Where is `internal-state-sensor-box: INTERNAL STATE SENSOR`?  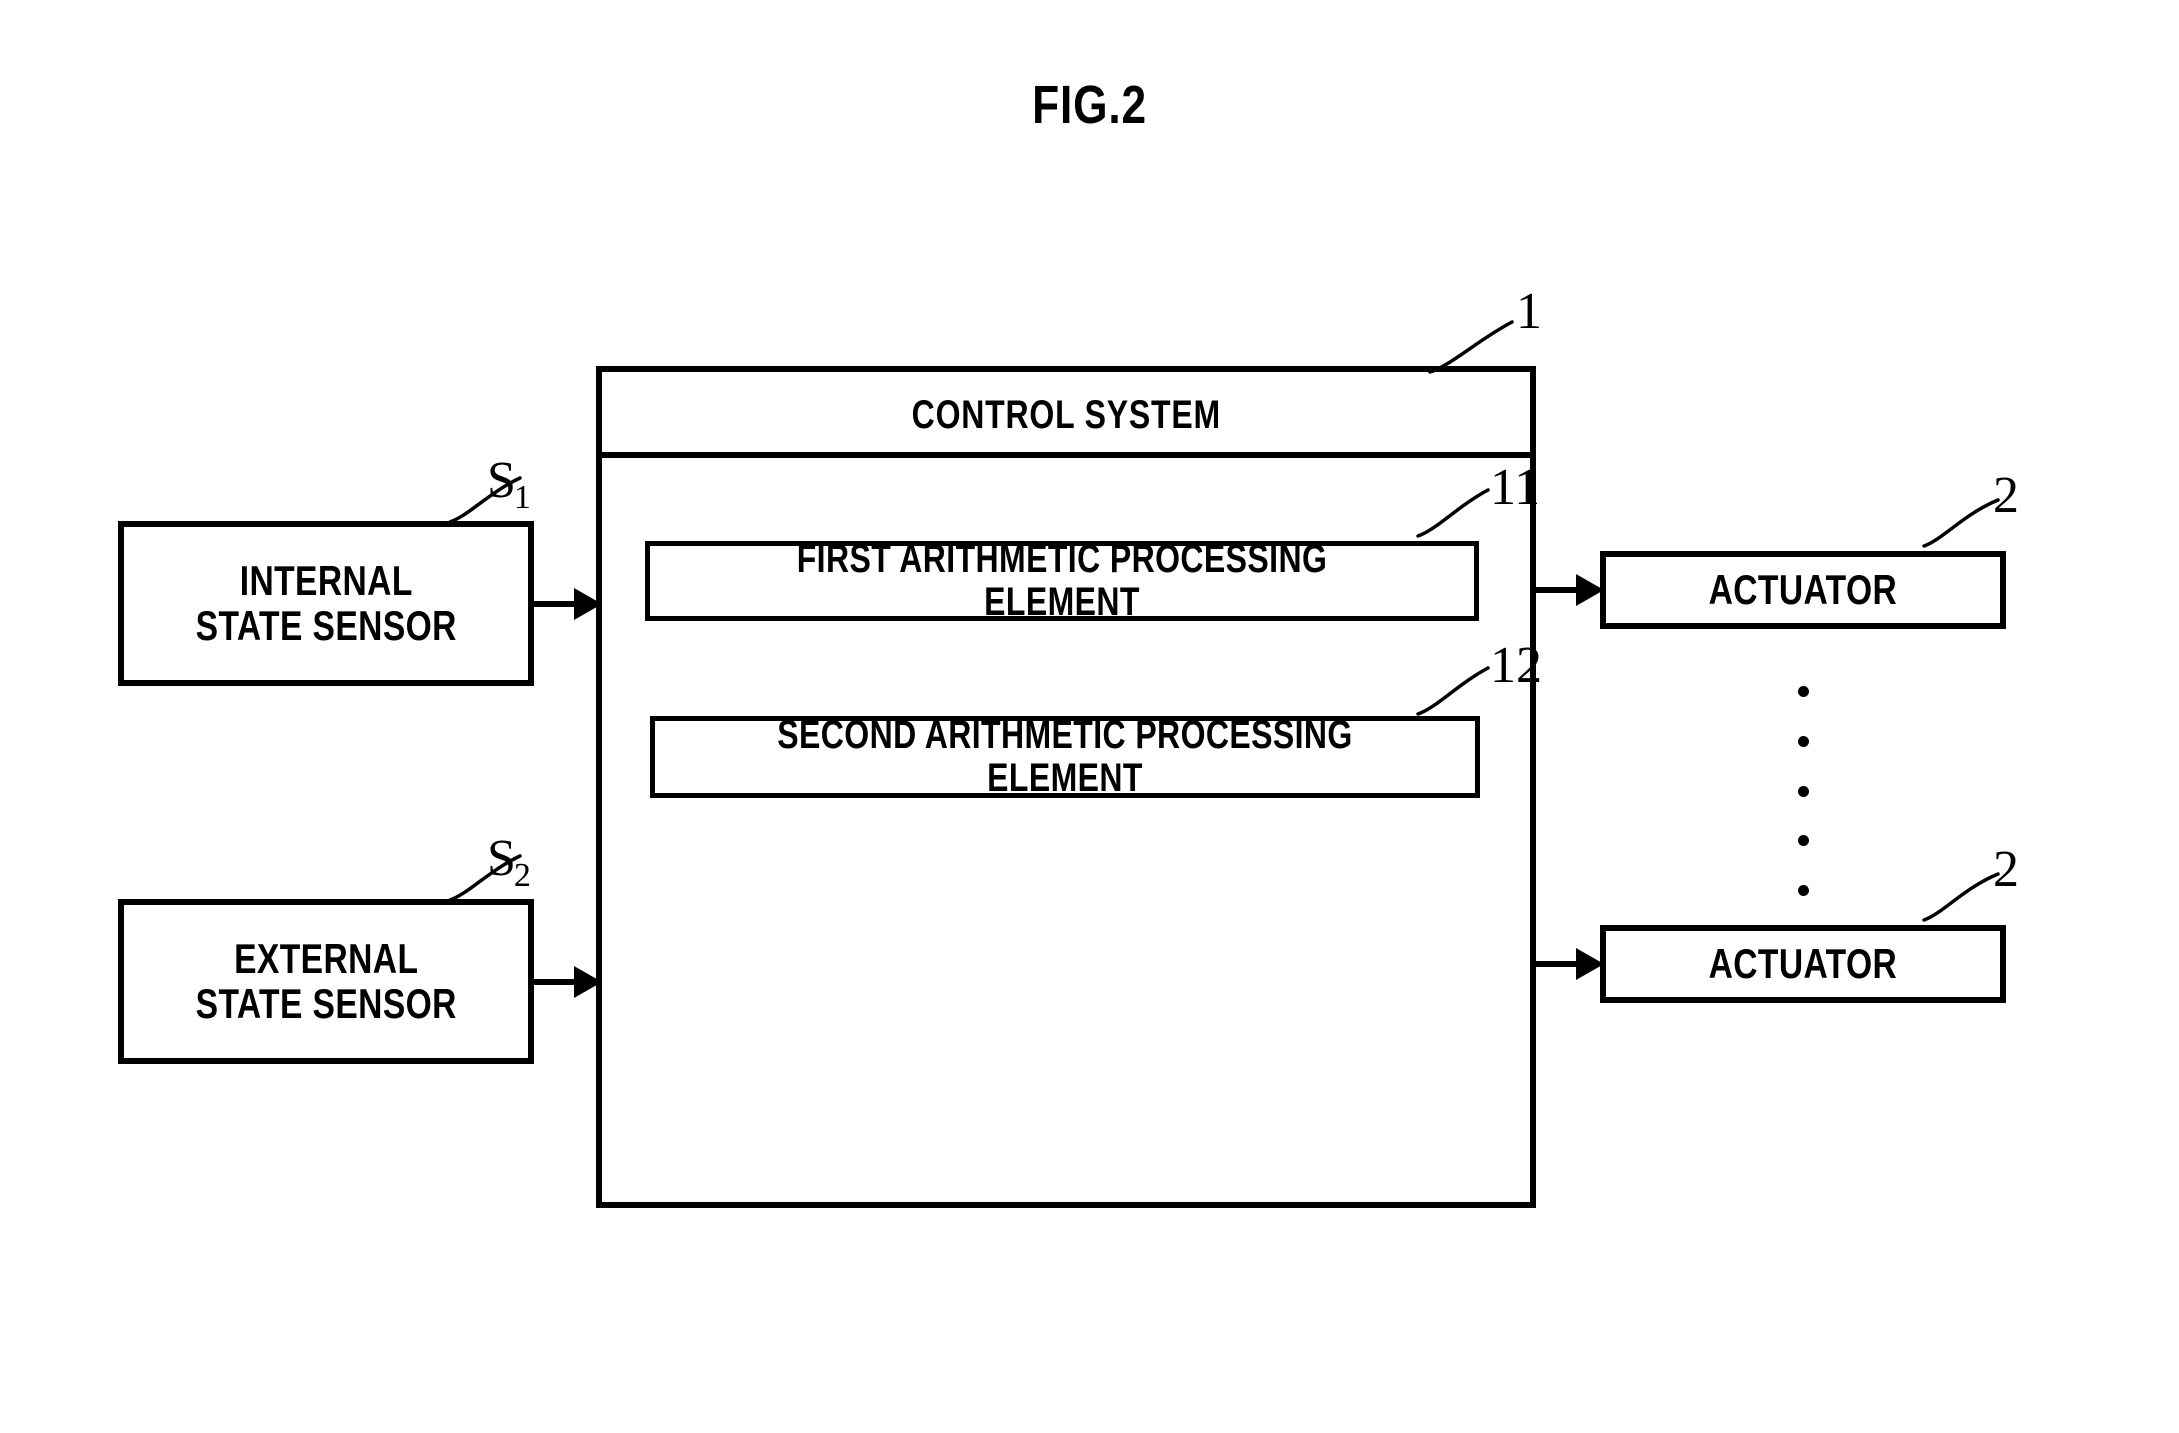
internal-state-sensor-box: INTERNAL STATE SENSOR is located at coordinates (326, 603).